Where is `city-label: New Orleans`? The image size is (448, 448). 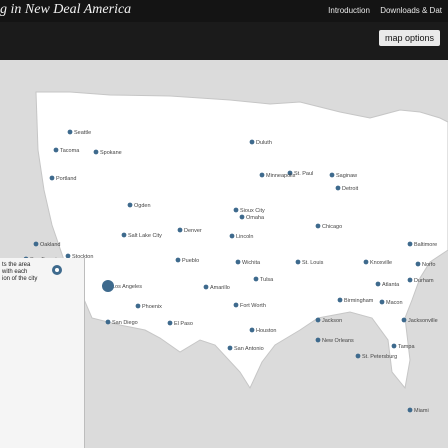
city-label: New Orleans is located at coordinates (338, 341).